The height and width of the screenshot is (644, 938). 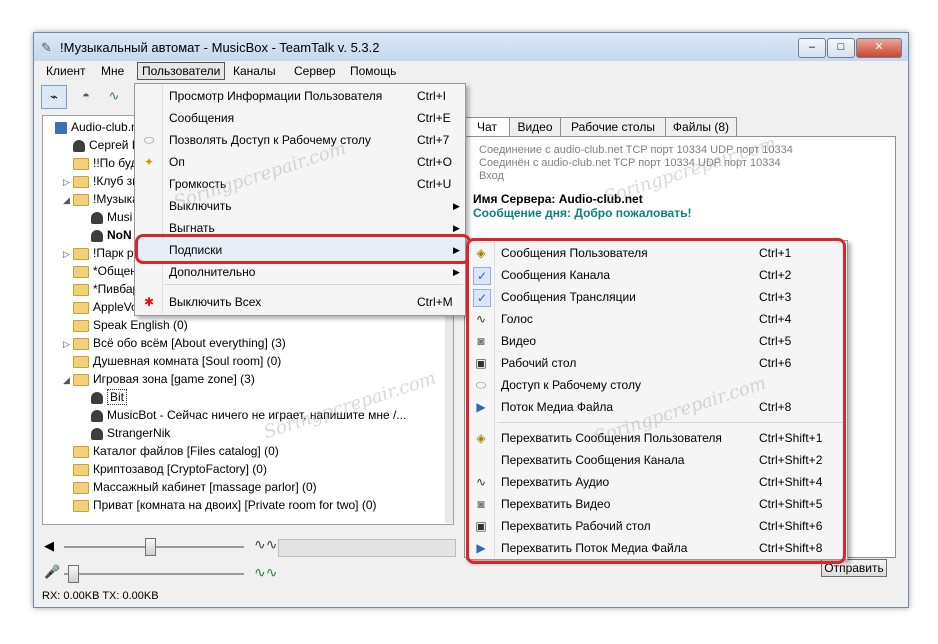 I want to click on menu-item-label: Дополнительно, so click(x=212, y=272).